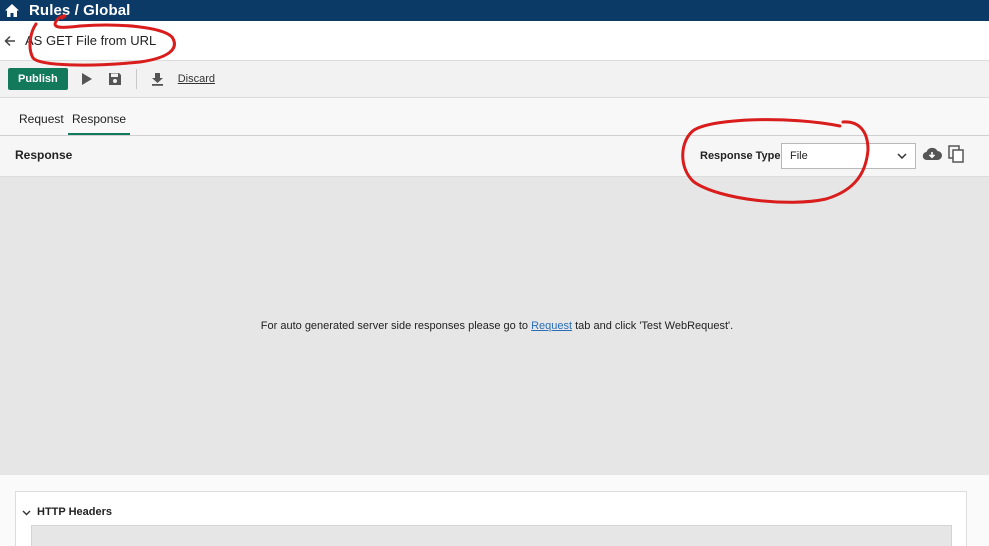 This screenshot has height=546, width=989. What do you see at coordinates (653, 326) in the screenshot?
I see `response-message-text-end: tab and click 'Test WebRequest'.` at bounding box center [653, 326].